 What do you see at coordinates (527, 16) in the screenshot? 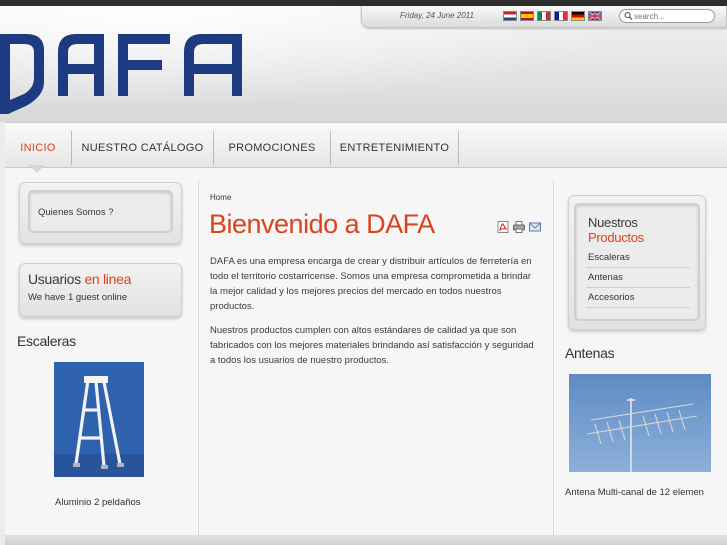
I see `flag-es-icon` at bounding box center [527, 16].